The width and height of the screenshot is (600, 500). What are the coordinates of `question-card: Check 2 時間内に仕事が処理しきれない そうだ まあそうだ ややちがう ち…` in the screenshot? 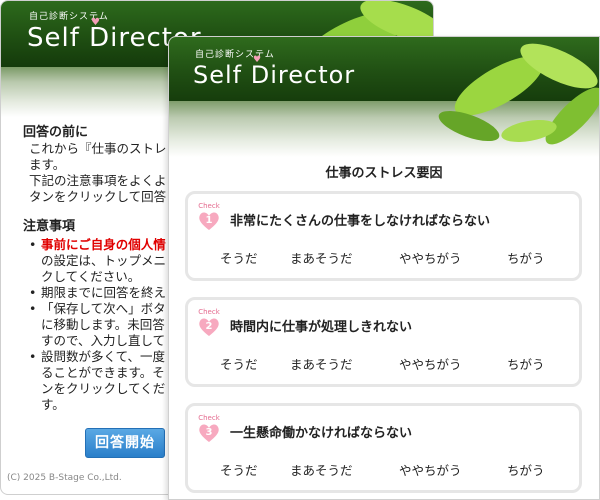 It's located at (383, 342).